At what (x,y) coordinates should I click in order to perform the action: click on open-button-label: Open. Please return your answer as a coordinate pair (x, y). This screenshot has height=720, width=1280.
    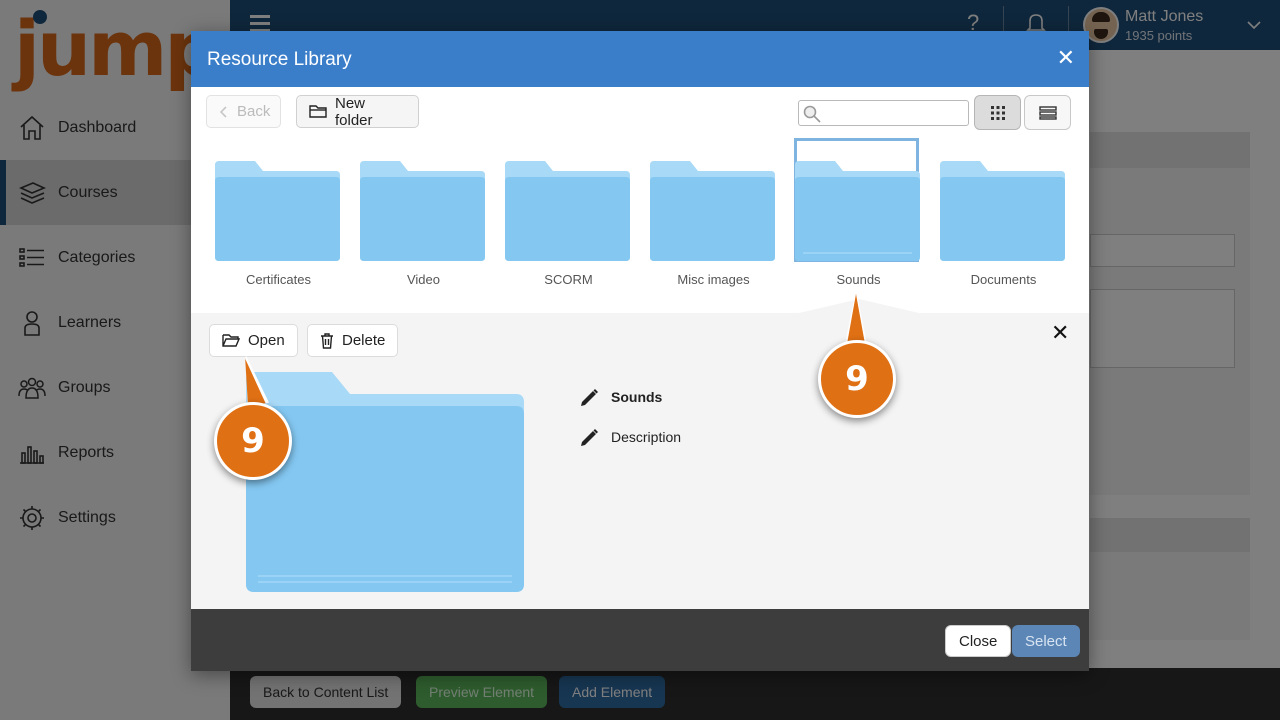
    Looking at the image, I should click on (266, 340).